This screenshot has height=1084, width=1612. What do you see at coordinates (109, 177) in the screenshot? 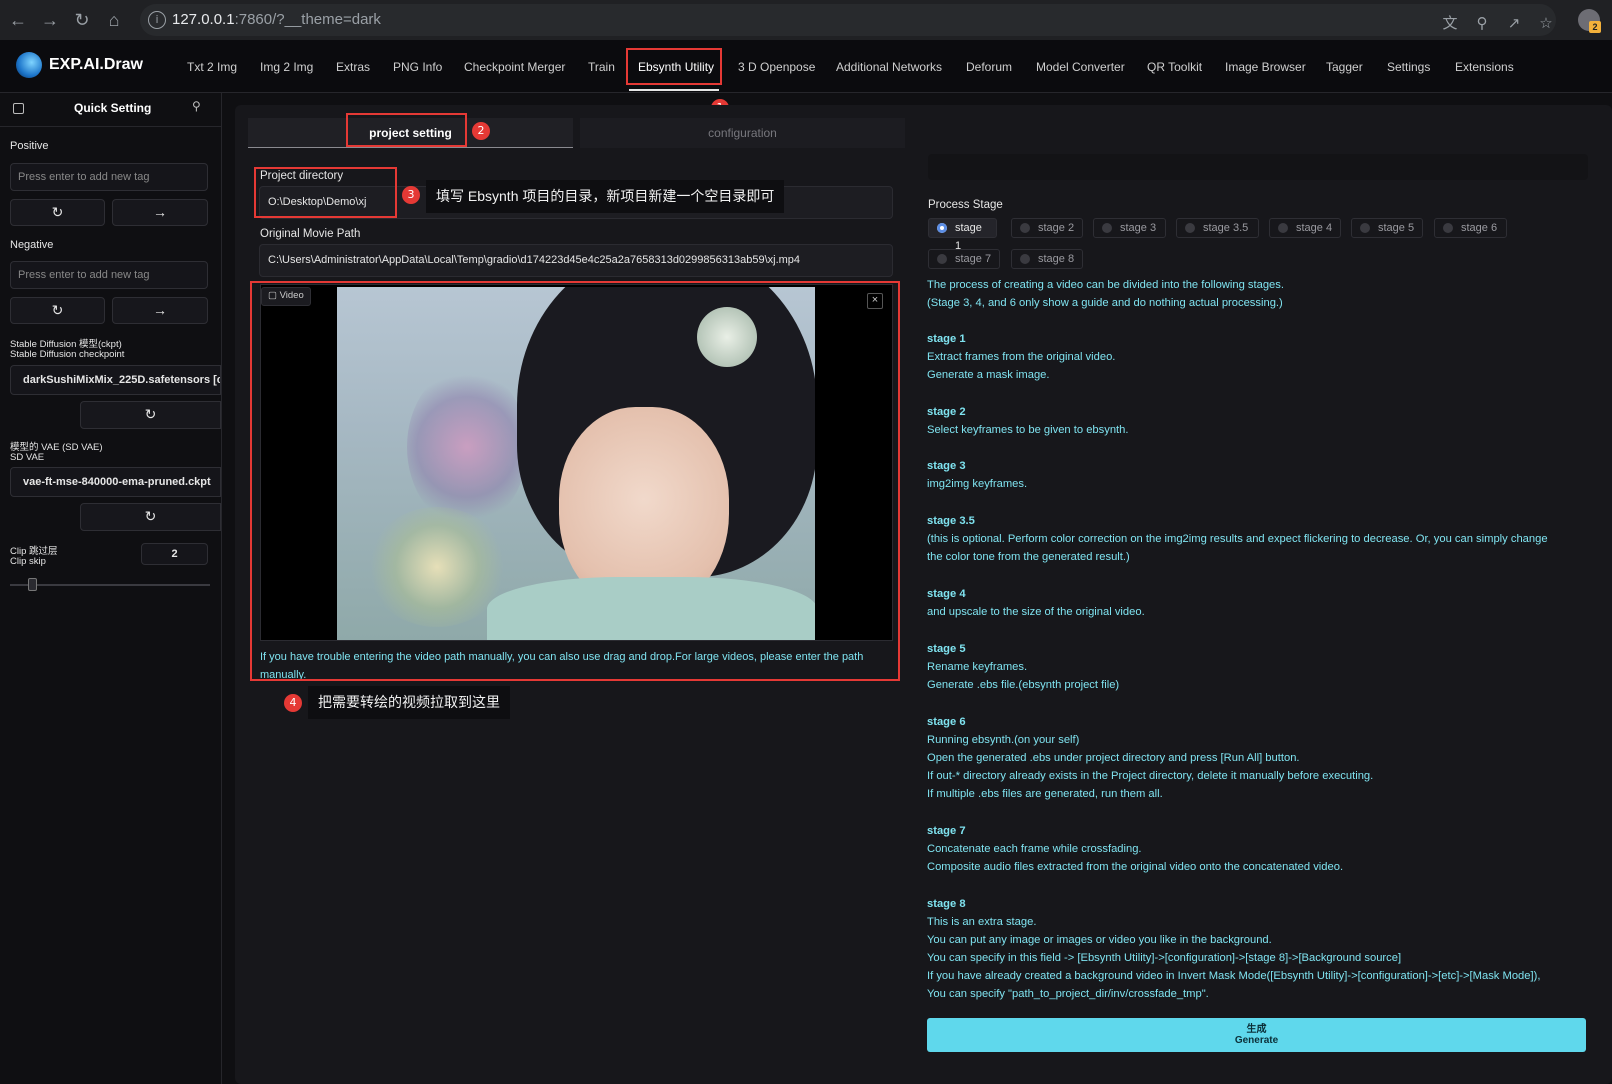
I see `positive-tag-input: Press enter to add new tag` at bounding box center [109, 177].